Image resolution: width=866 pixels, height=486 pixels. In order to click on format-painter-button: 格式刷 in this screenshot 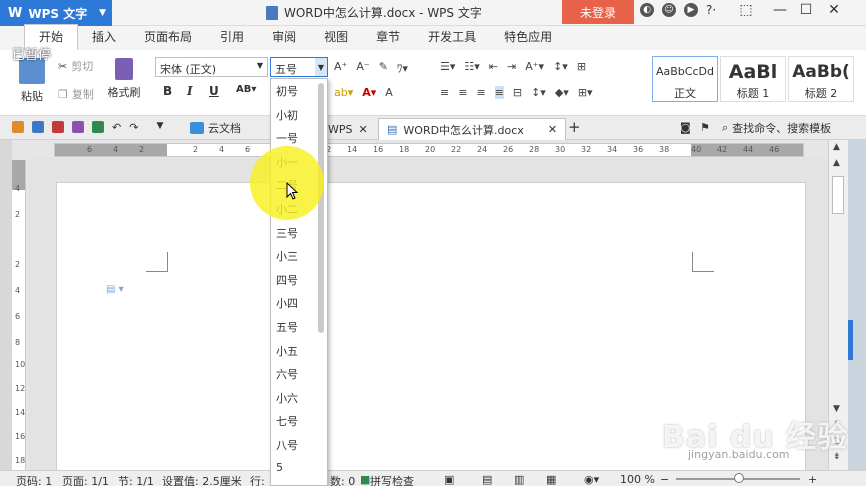, I will do `click(124, 79)`.